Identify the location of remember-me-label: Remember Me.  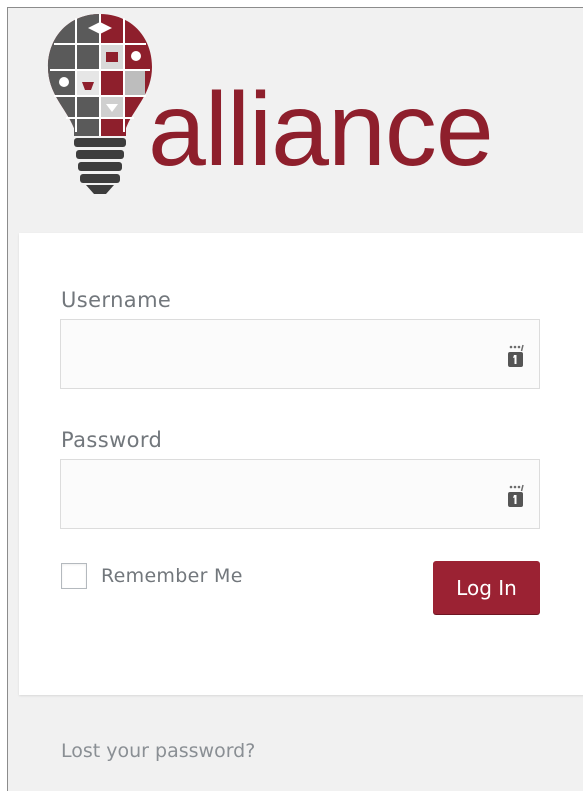
(172, 576).